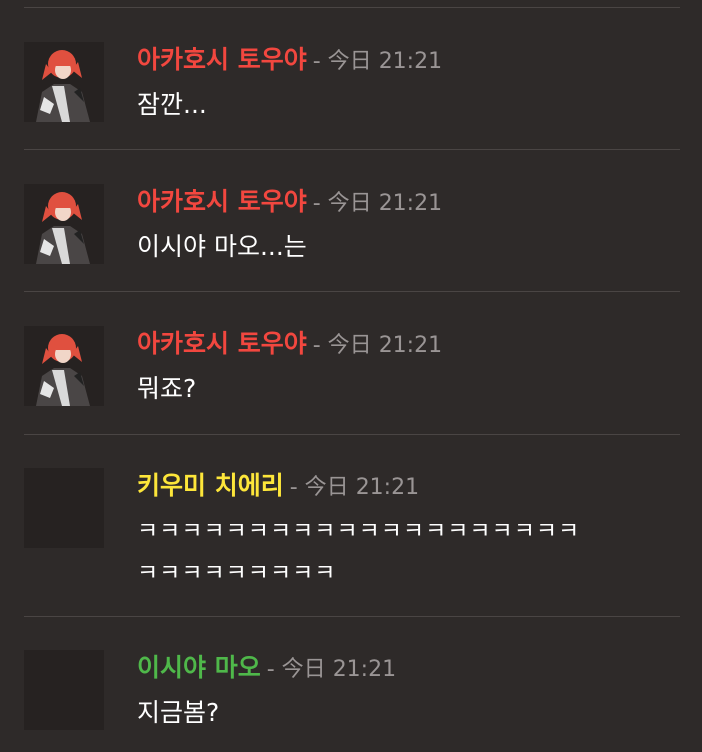 The width and height of the screenshot is (702, 752). I want to click on message-text: 이시야 마오...는, so click(222, 246).